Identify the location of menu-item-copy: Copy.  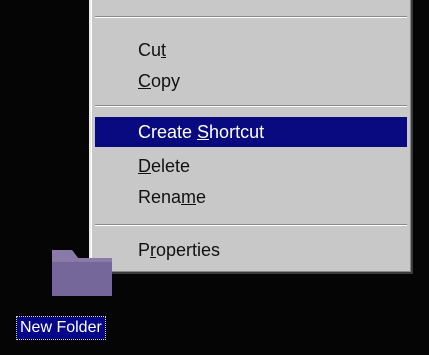
(251, 81).